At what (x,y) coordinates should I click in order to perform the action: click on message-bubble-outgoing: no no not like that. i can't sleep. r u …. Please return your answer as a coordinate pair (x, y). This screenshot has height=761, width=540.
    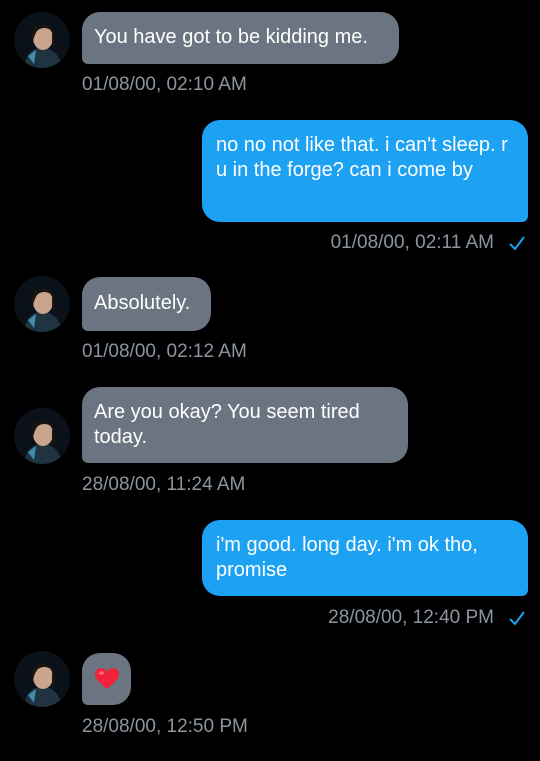
    Looking at the image, I should click on (365, 171).